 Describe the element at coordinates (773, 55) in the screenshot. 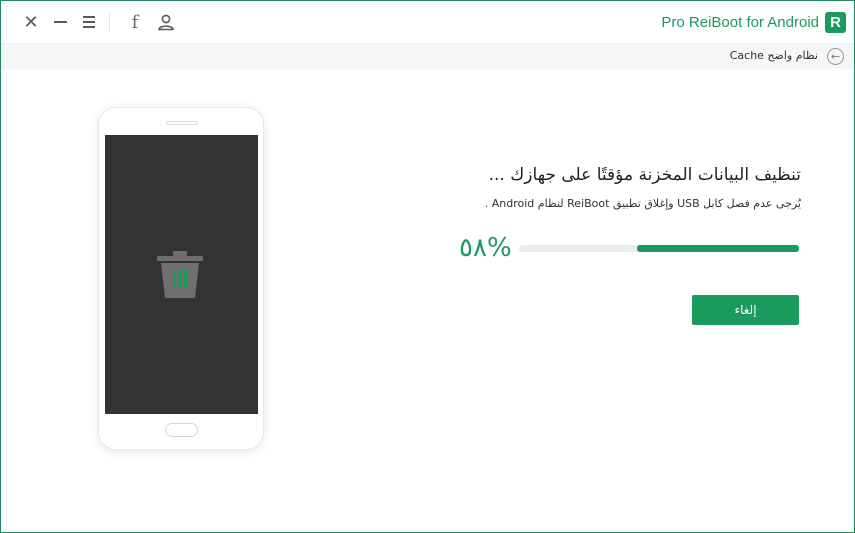

I see `breadcrumb: نظام واضح Cache` at that location.